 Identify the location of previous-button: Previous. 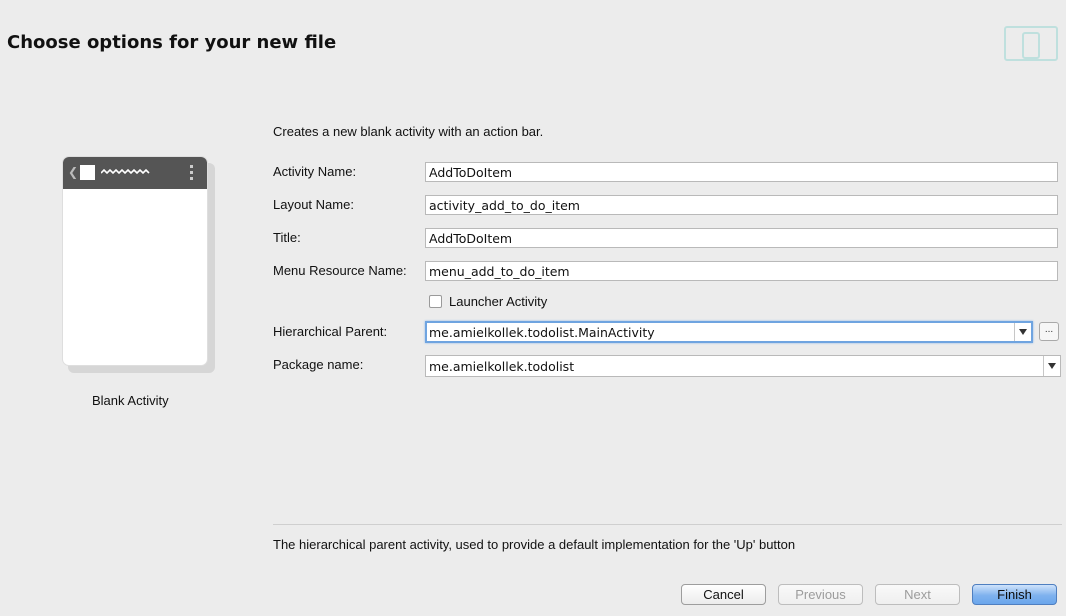
(820, 594).